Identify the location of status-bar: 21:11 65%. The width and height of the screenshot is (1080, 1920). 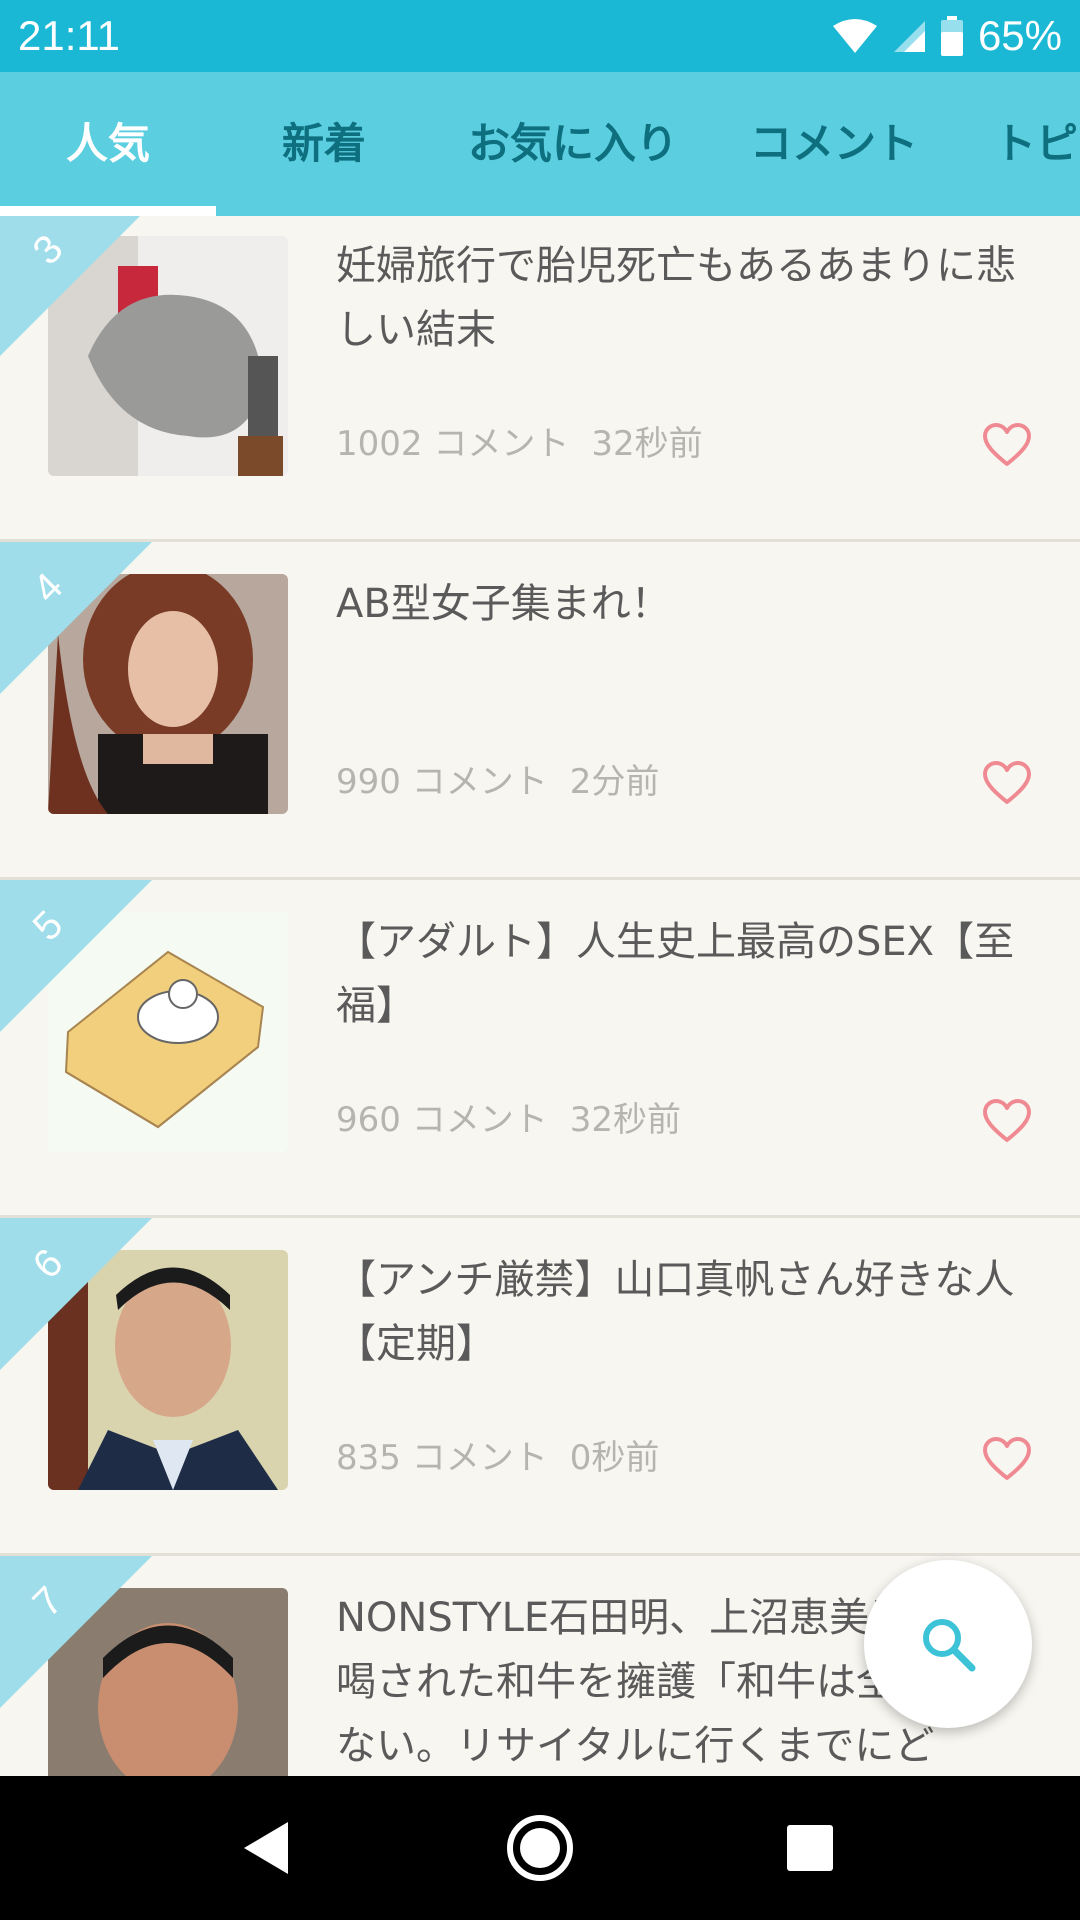
(540, 36).